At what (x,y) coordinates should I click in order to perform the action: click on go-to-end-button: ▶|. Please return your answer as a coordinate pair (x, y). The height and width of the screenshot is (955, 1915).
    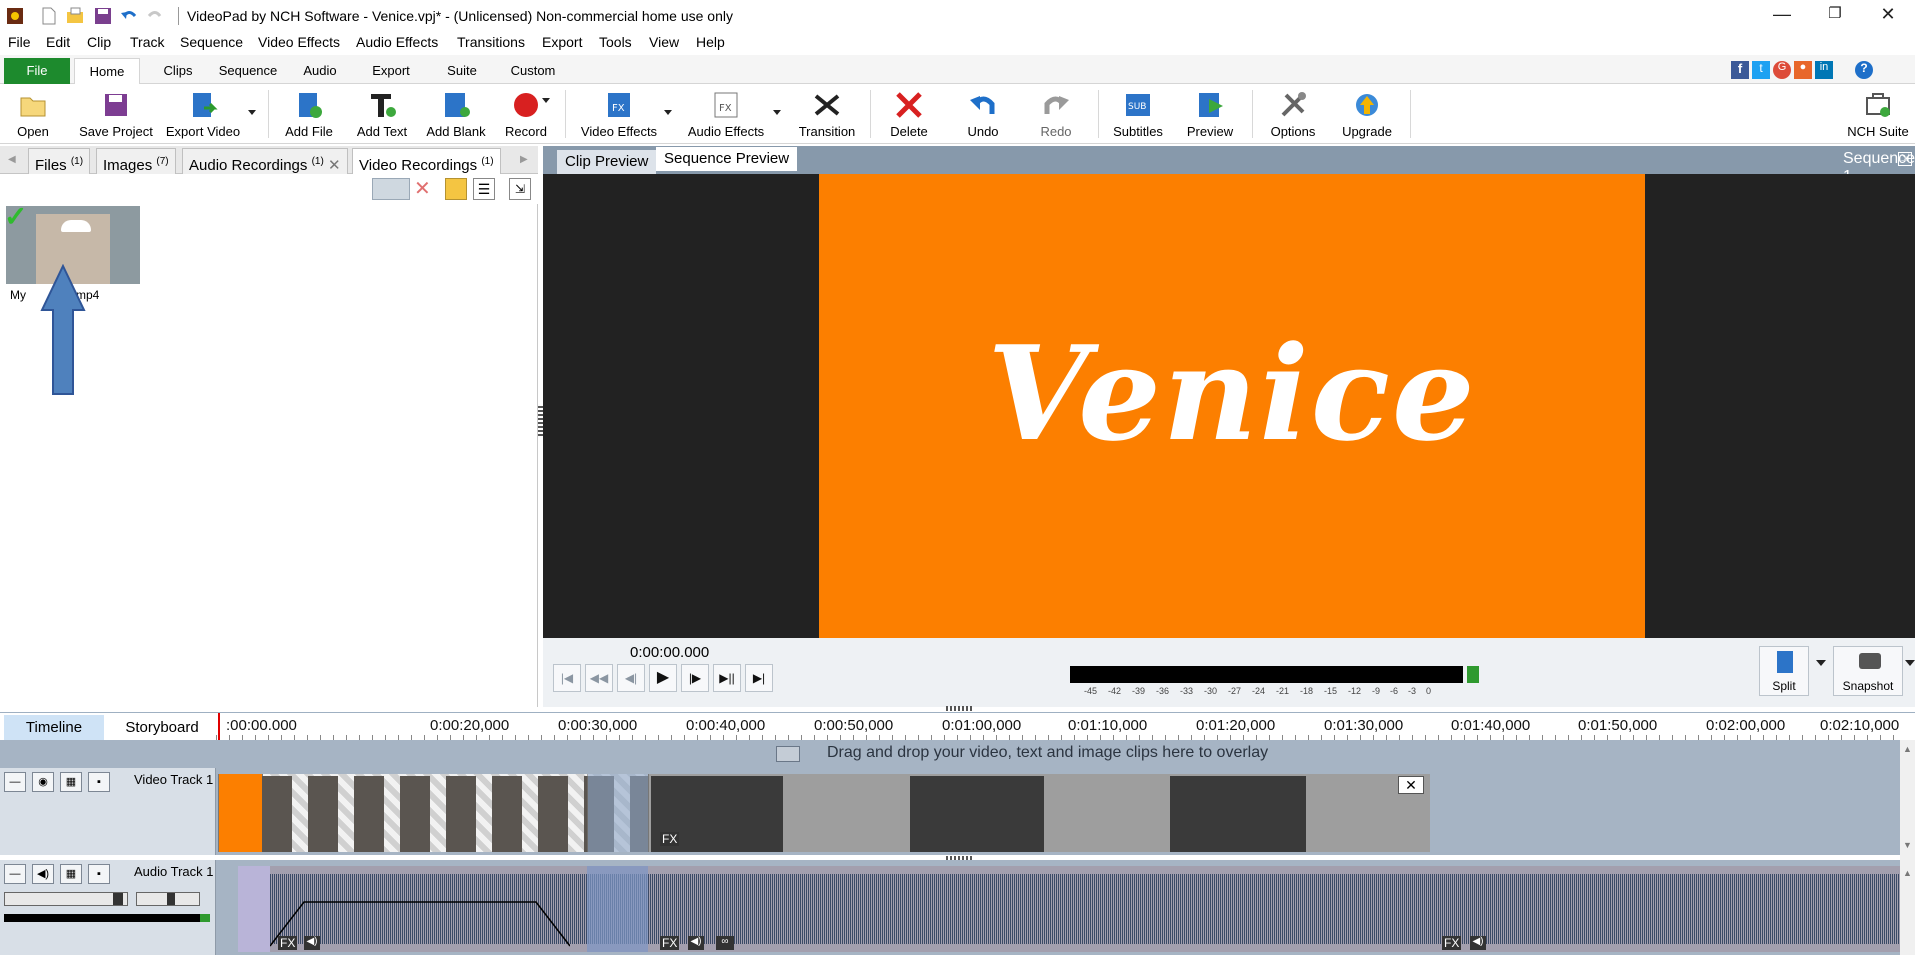
    Looking at the image, I should click on (759, 678).